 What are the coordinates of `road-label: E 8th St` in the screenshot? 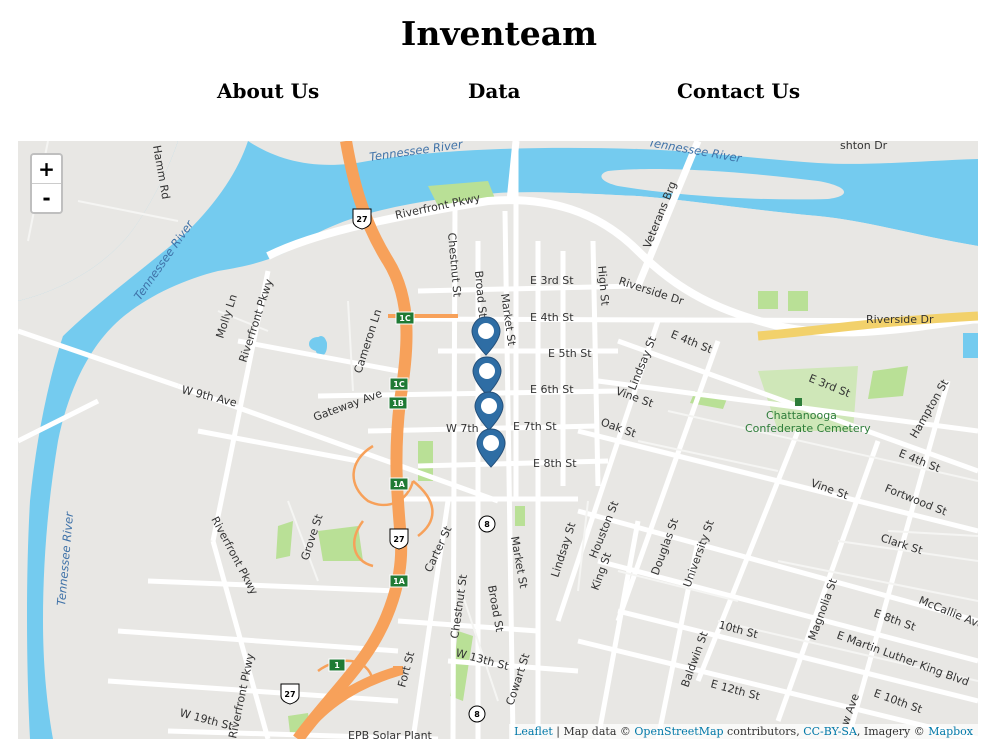 It's located at (555, 463).